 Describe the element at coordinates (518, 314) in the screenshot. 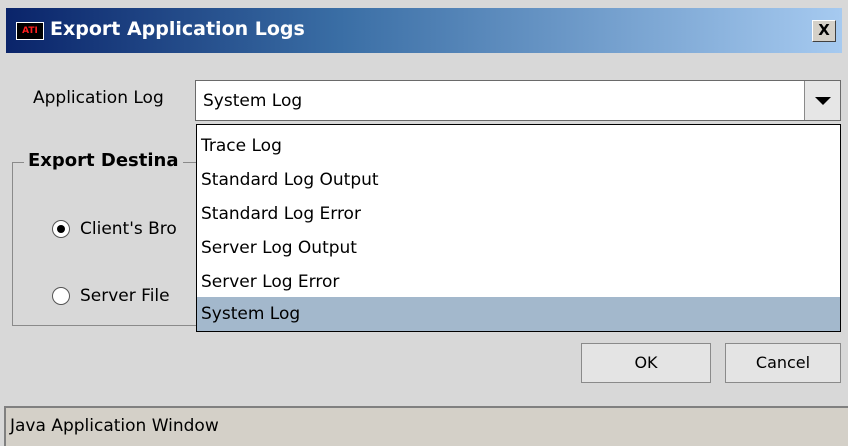

I see `dropdown-item-system-log: System Log` at that location.